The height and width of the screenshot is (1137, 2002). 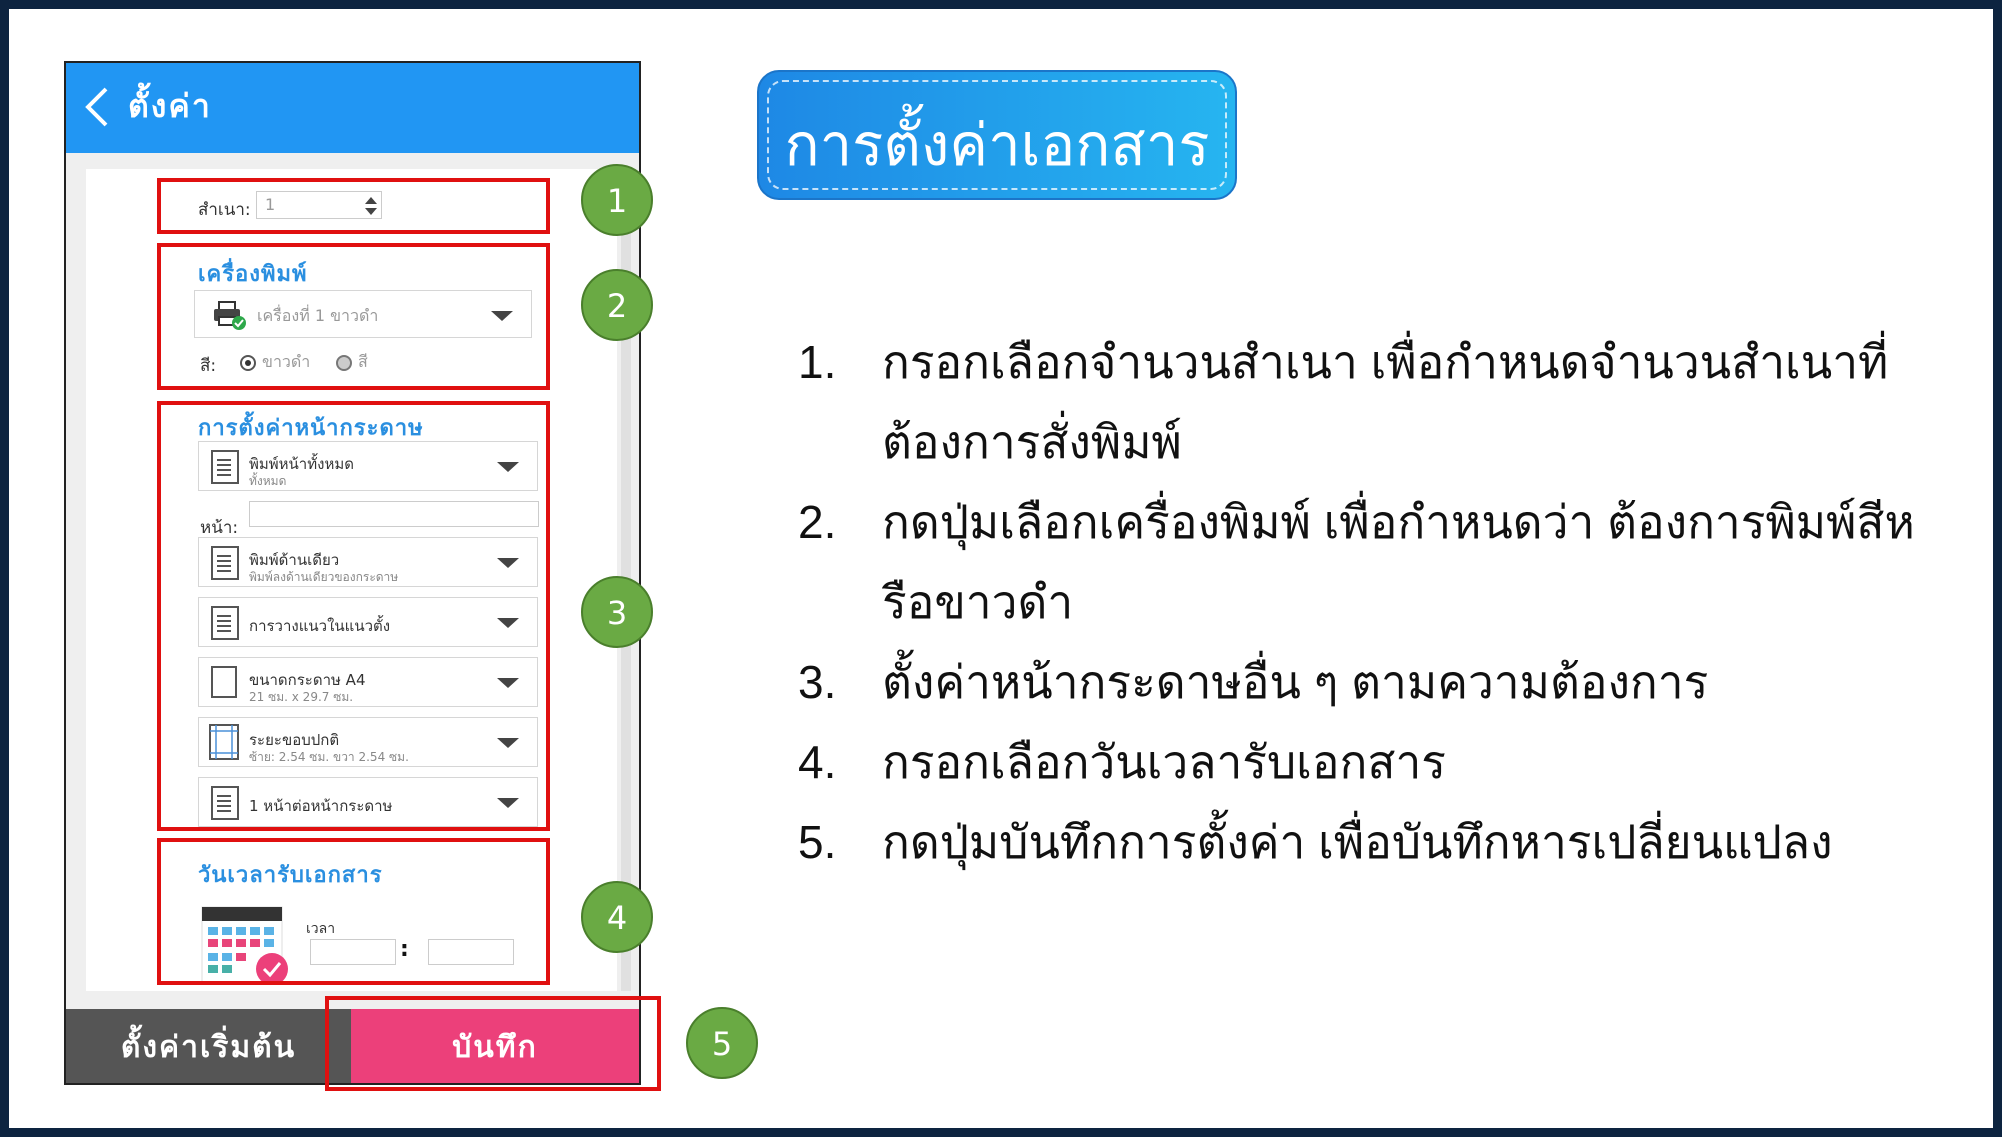 What do you see at coordinates (208, 1046) in the screenshot?
I see `reset-defaults-button: ตั้งค่าเริ่มต้น` at bounding box center [208, 1046].